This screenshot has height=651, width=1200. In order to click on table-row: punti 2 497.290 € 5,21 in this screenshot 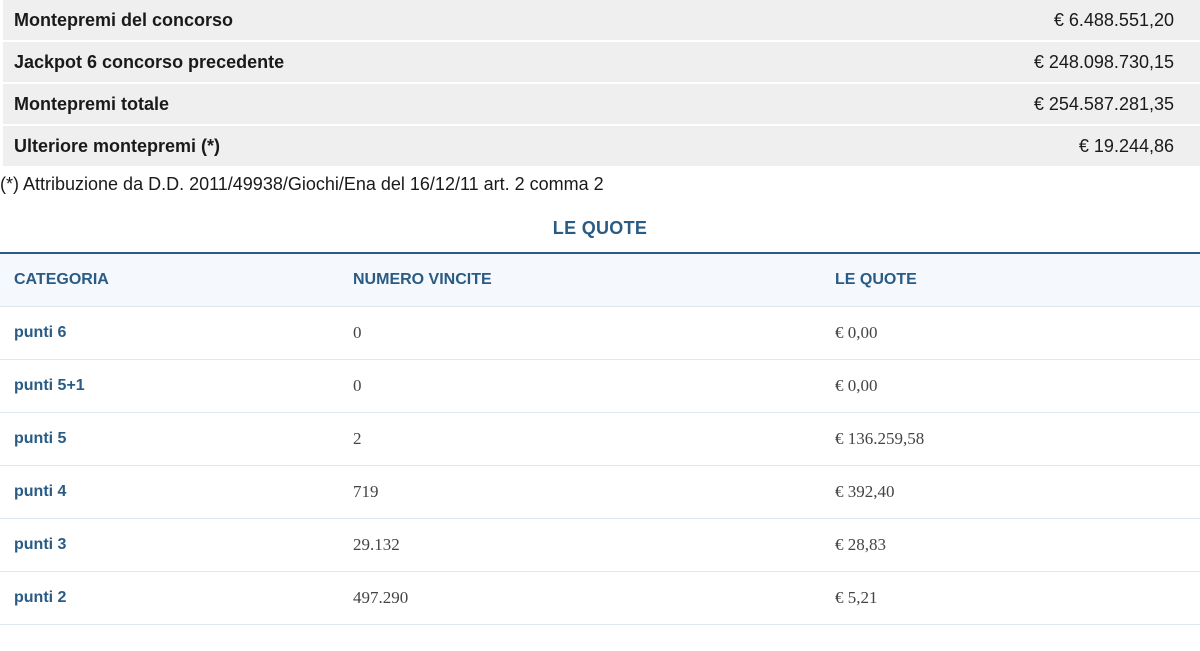, I will do `click(600, 598)`.